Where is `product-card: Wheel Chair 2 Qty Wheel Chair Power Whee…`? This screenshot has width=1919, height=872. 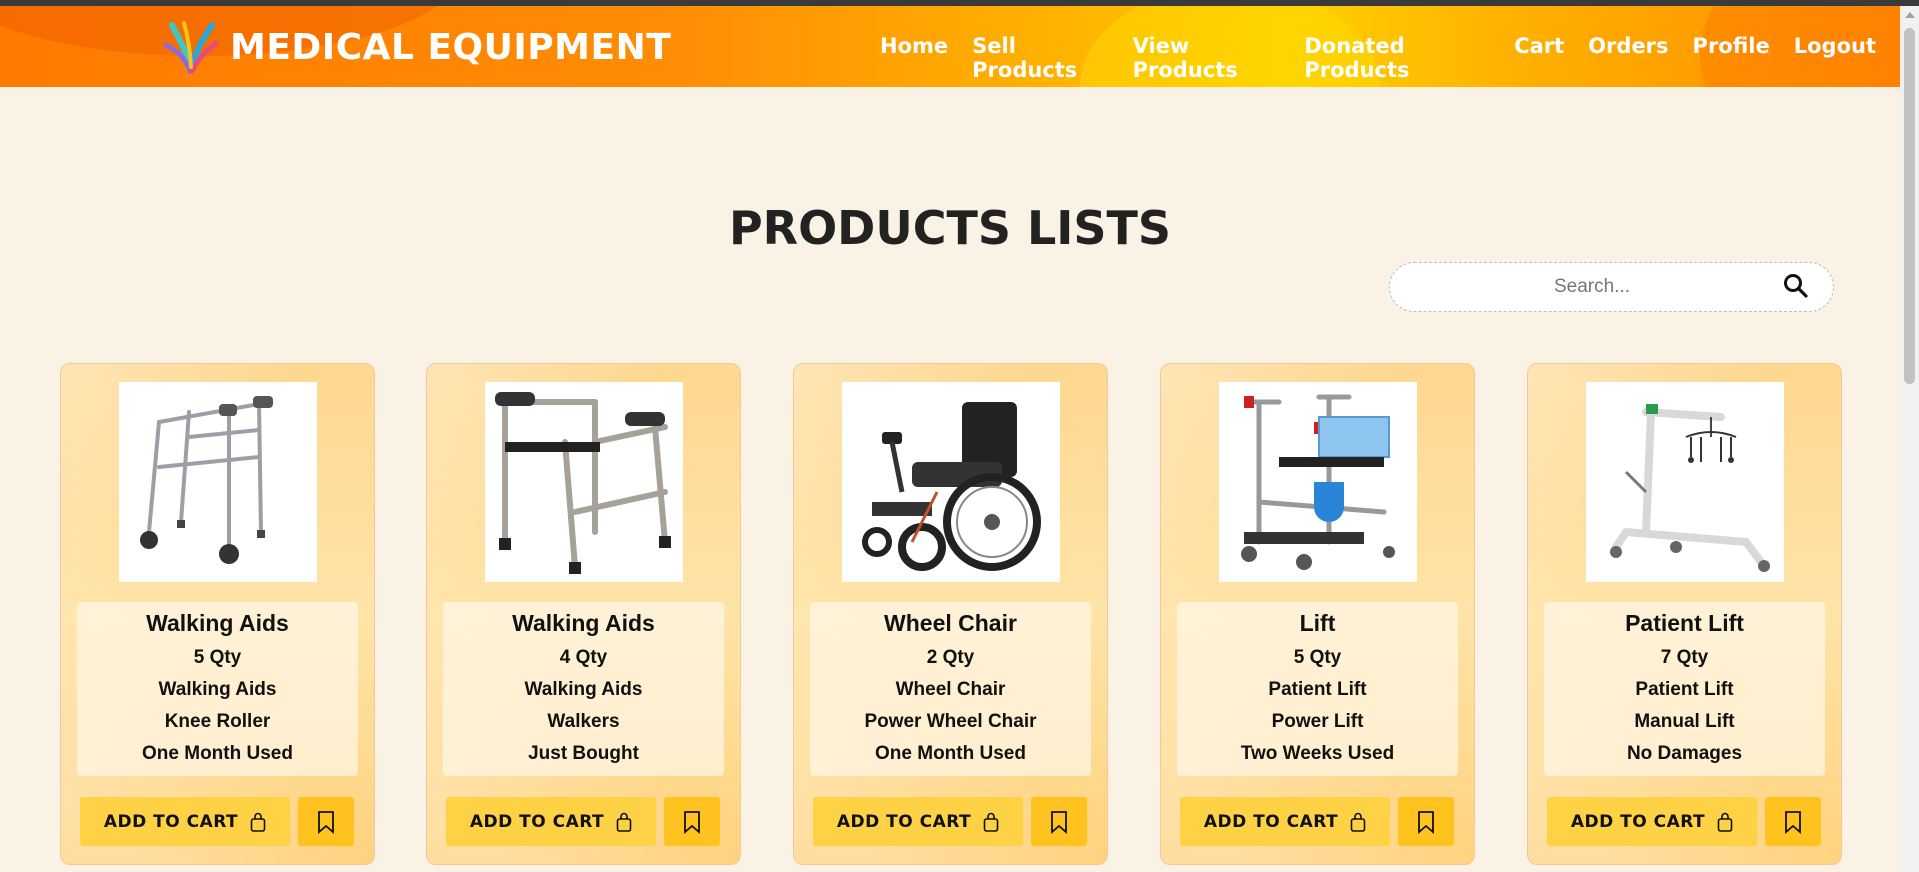 product-card: Wheel Chair 2 Qty Wheel Chair Power Whee… is located at coordinates (950, 614).